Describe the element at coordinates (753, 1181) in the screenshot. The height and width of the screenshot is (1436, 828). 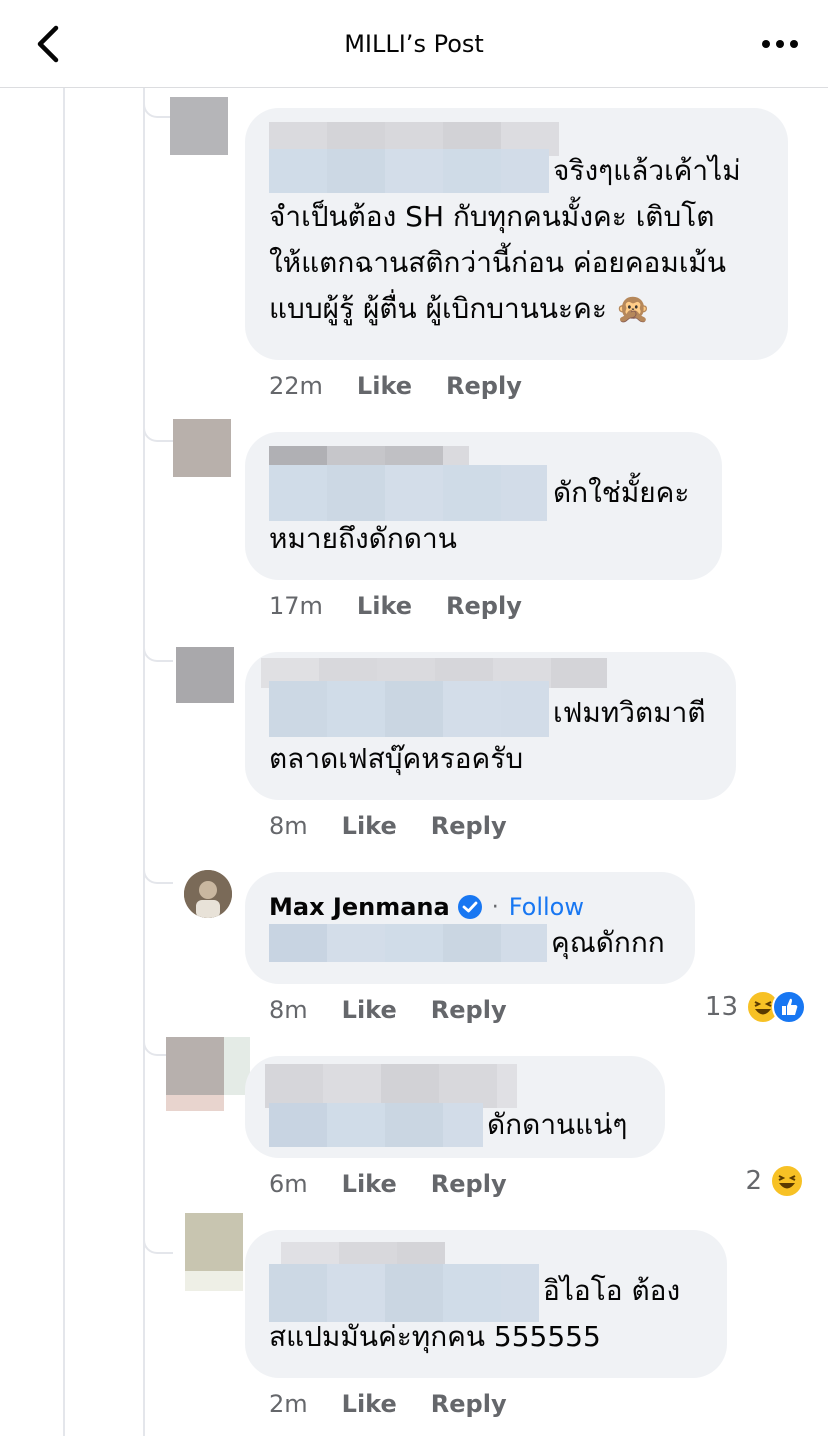
I see `reaction-count: 2` at that location.